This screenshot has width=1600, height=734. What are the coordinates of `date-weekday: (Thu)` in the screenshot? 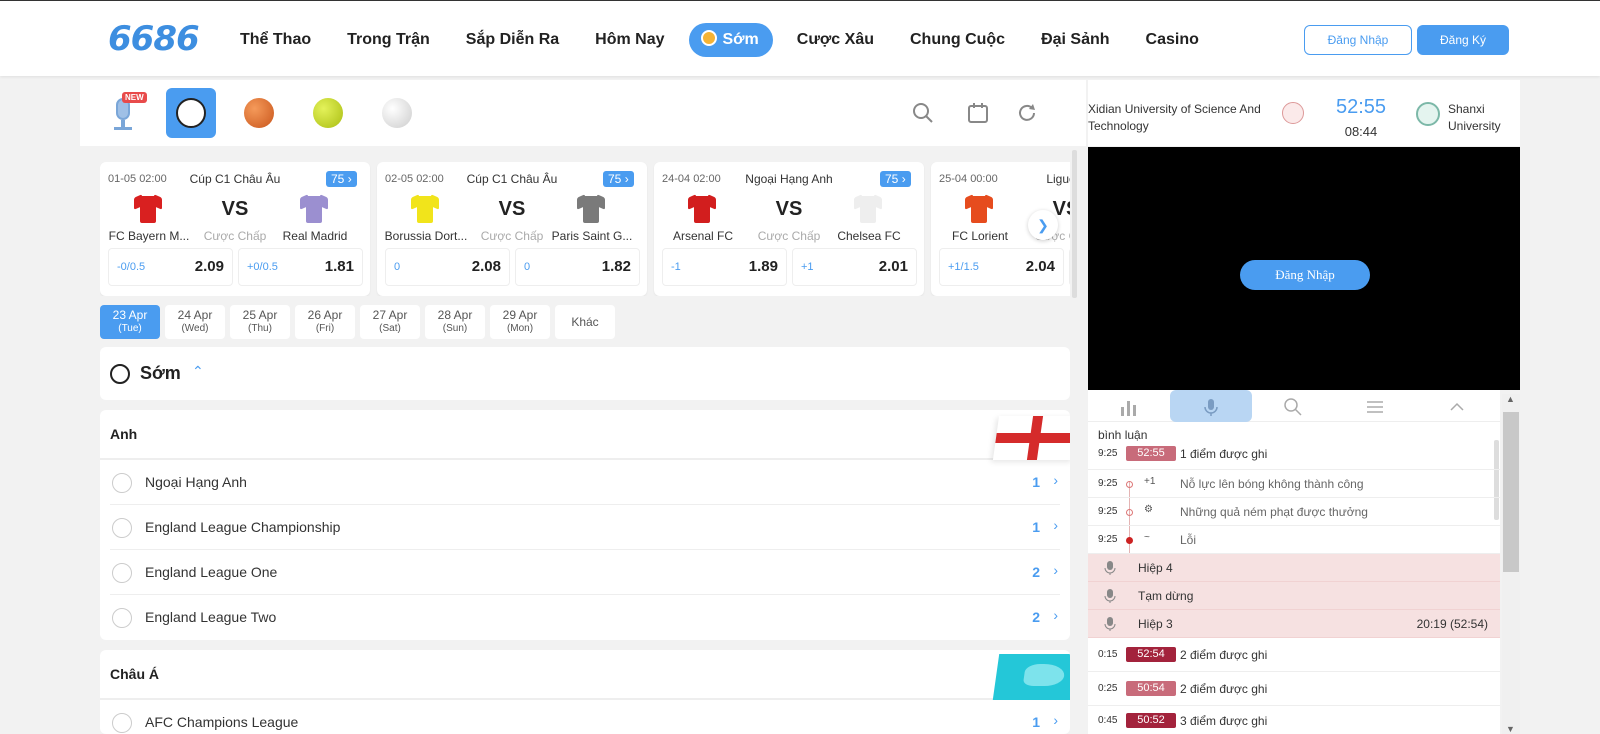 It's located at (260, 328).